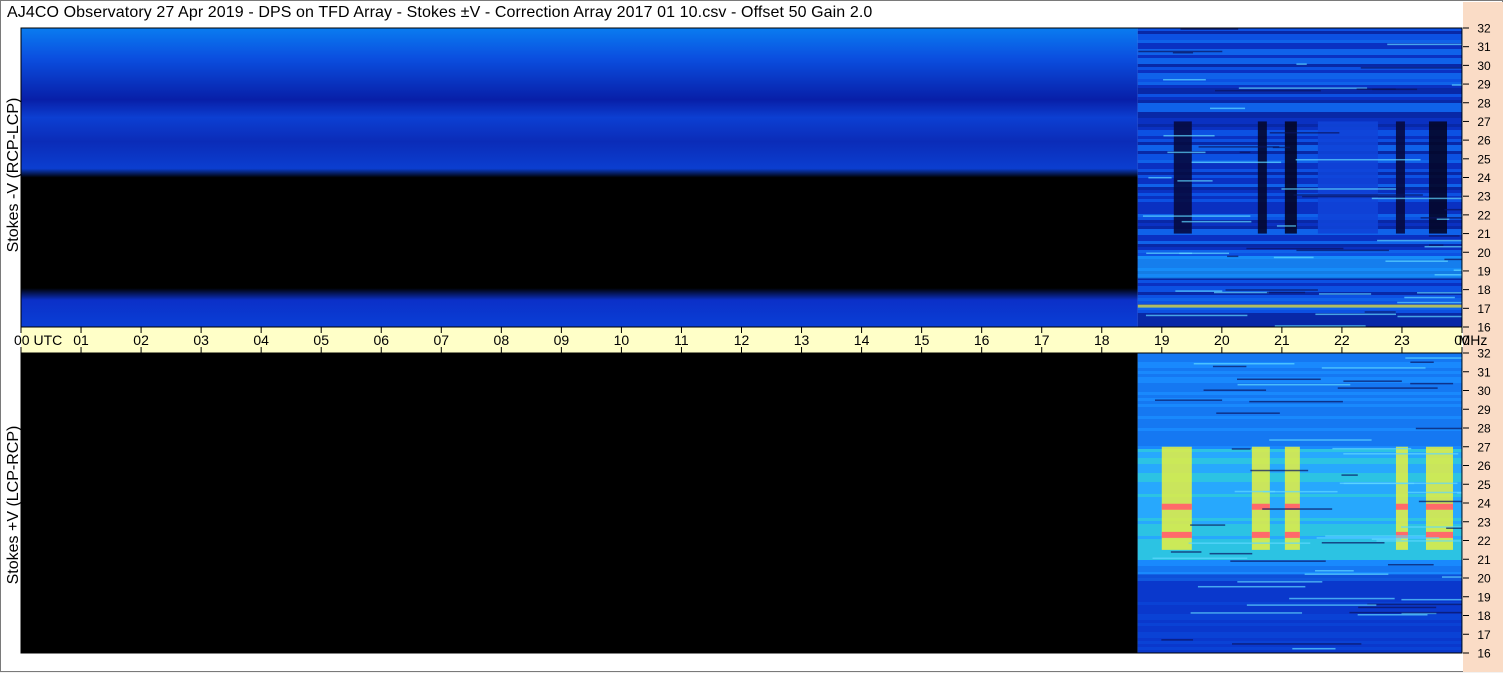 The image size is (1503, 673). Describe the element at coordinates (1342, 340) in the screenshot. I see `time-tick-label: 22` at that location.